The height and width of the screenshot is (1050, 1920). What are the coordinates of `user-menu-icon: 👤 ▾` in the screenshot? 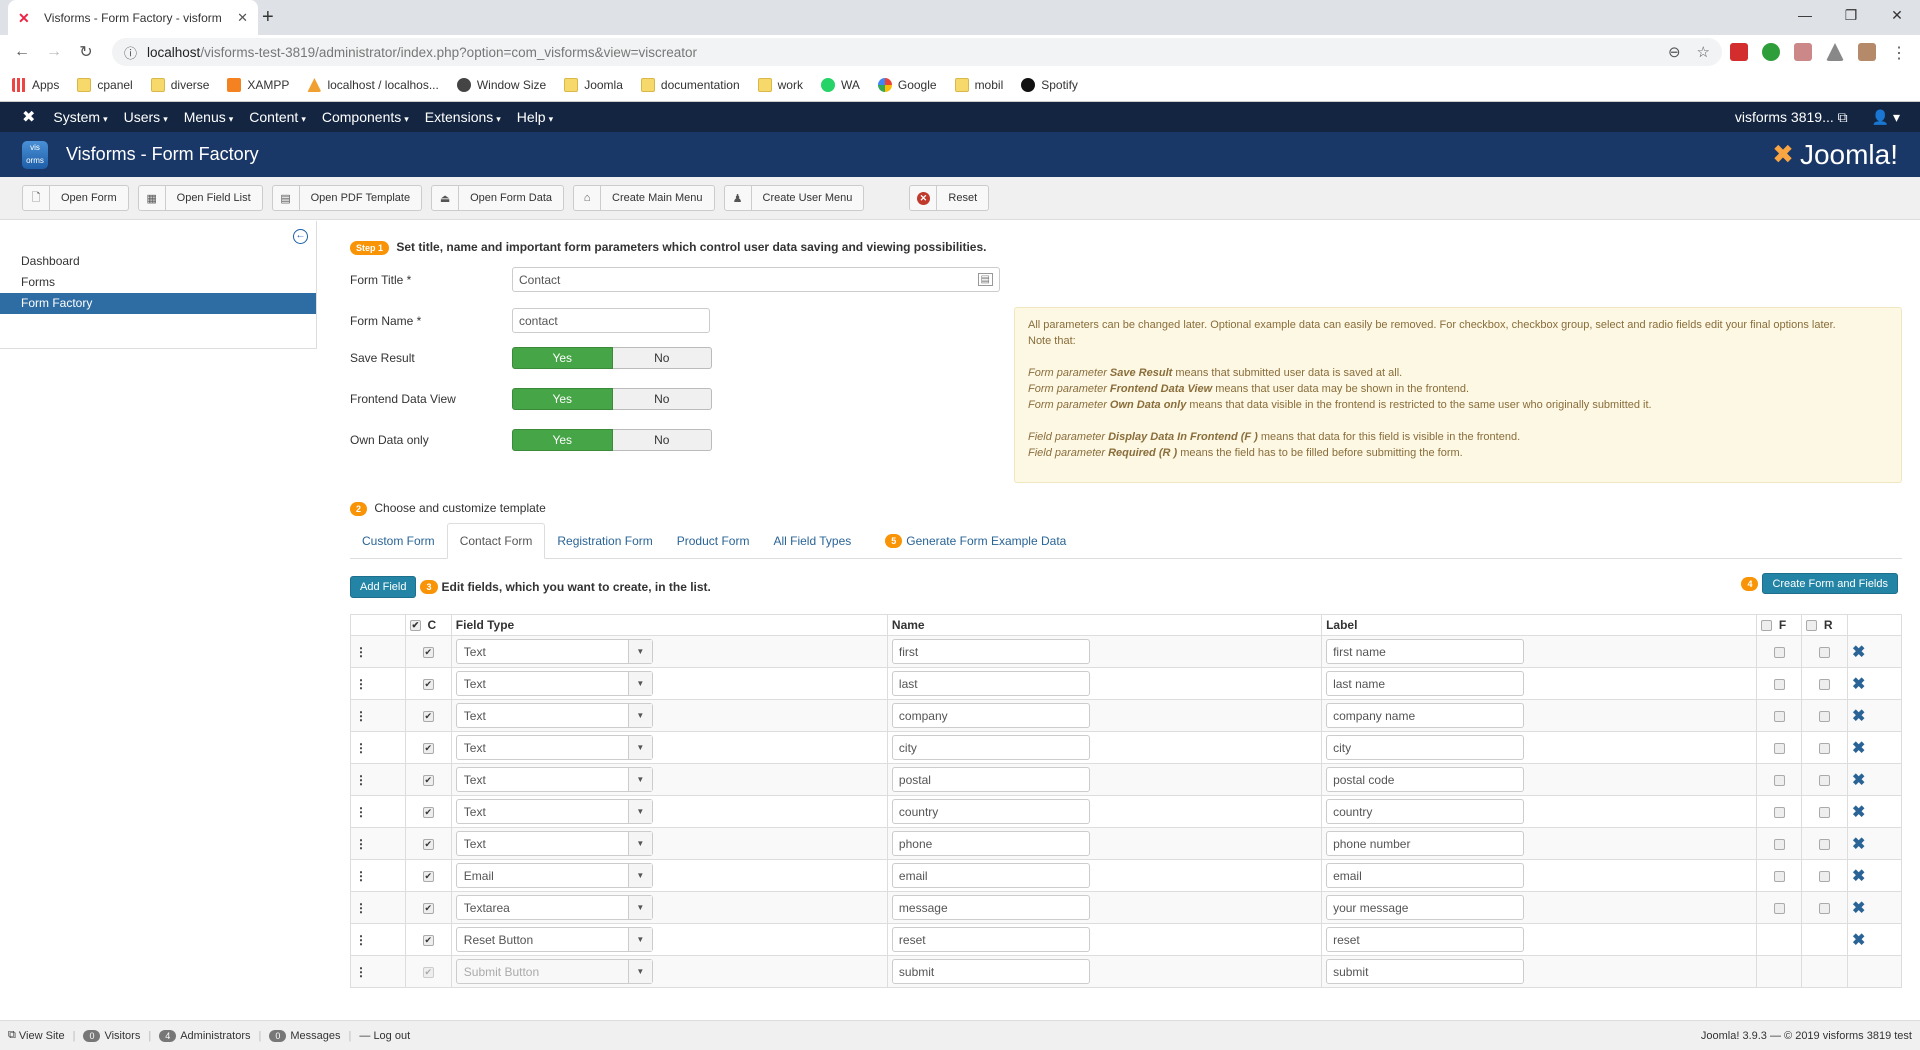 It's located at (1886, 117).